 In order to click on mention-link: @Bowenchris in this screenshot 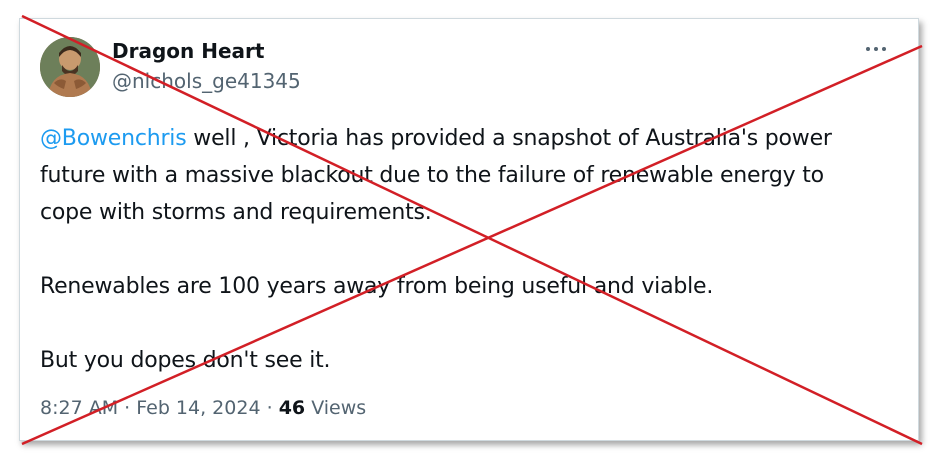, I will do `click(113, 138)`.